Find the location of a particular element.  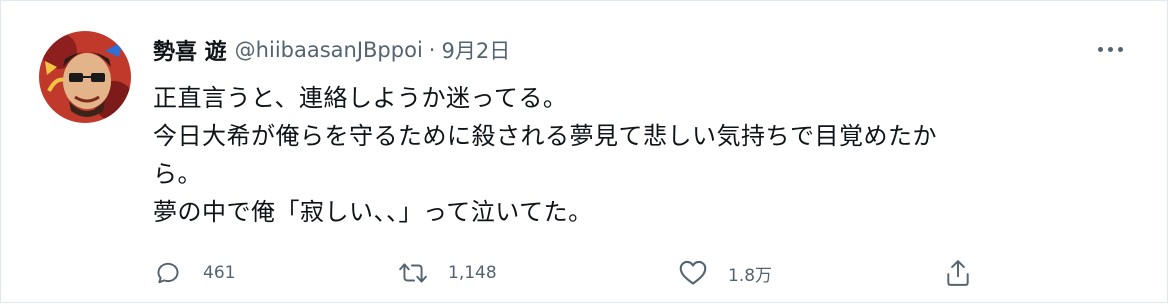

share-icon is located at coordinates (958, 273).